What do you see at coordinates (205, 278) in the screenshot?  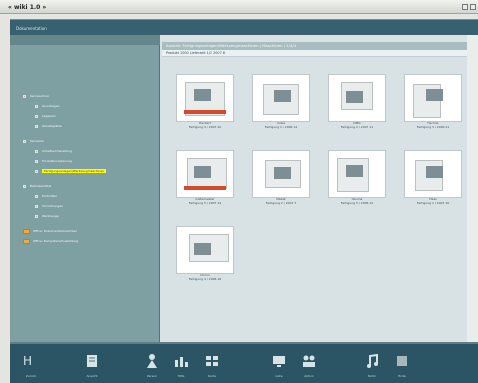 I see `thumbnail-caption: Fertigung 4 / 2006 18` at bounding box center [205, 278].